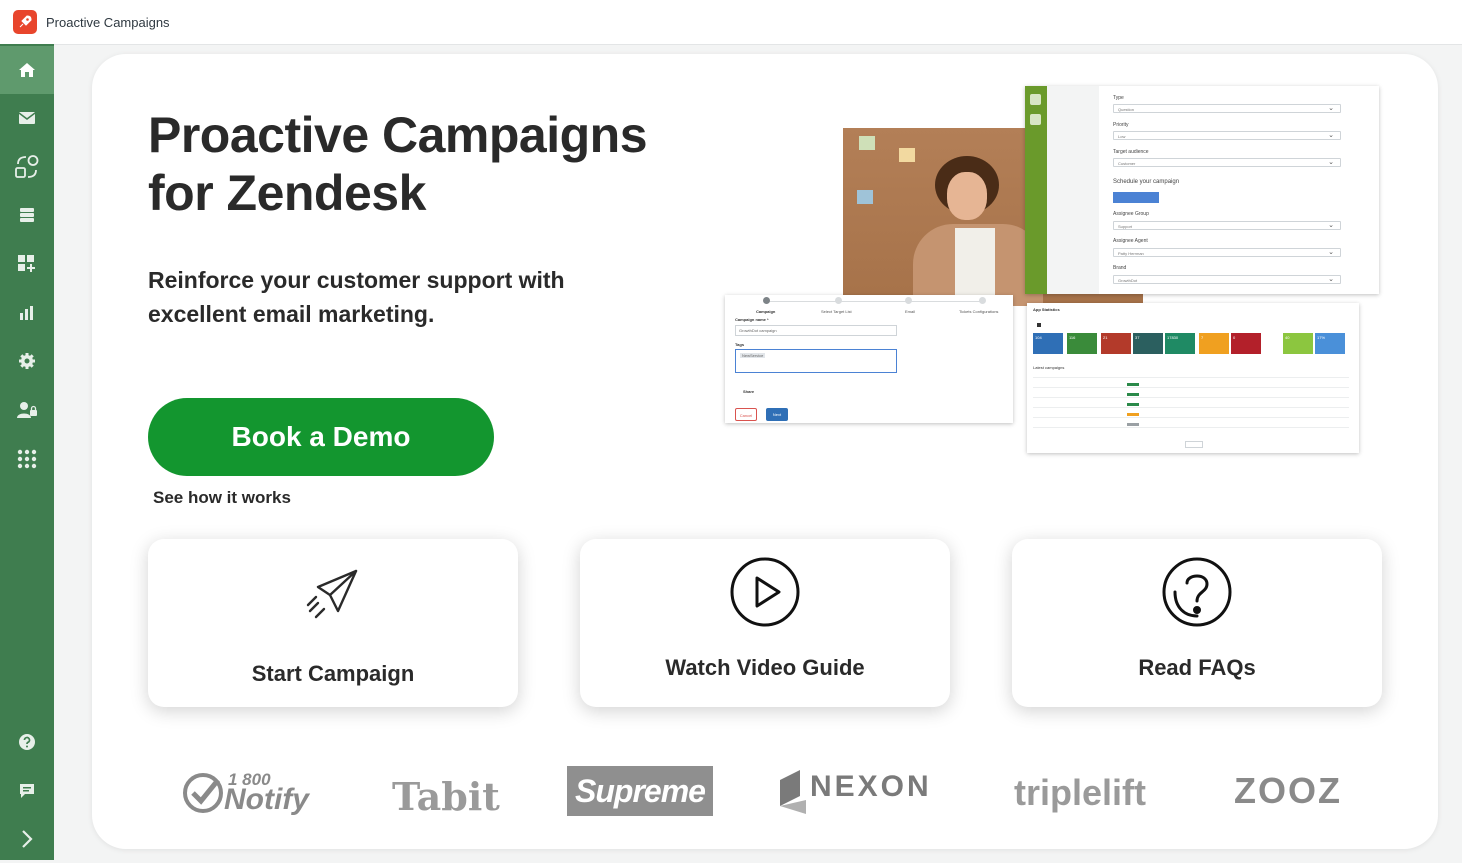 The height and width of the screenshot is (863, 1462). Describe the element at coordinates (1080, 792) in the screenshot. I see `logo-triplelift: triplelift` at that location.